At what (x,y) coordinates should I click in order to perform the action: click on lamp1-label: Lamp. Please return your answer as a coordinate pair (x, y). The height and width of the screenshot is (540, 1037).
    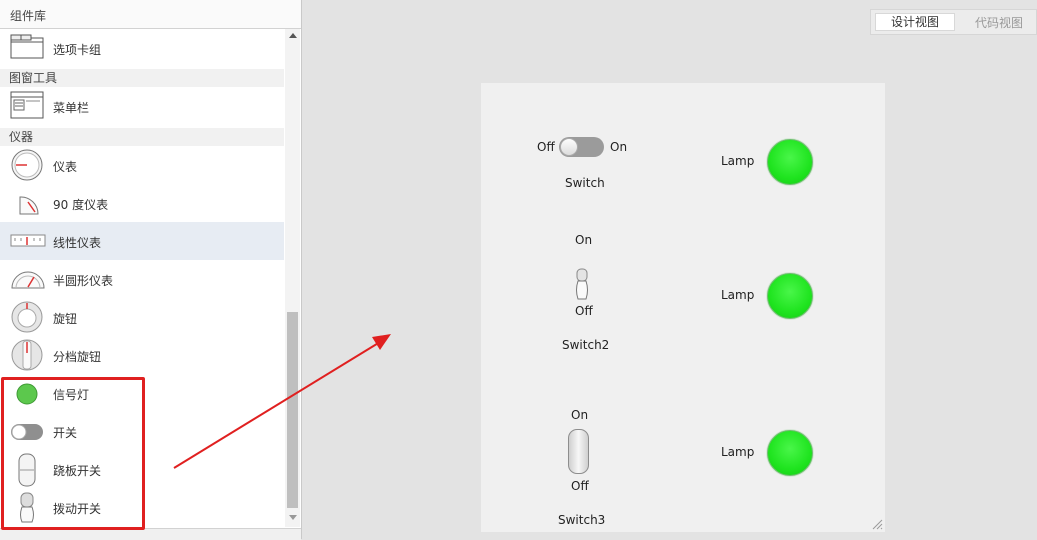
    Looking at the image, I should click on (738, 161).